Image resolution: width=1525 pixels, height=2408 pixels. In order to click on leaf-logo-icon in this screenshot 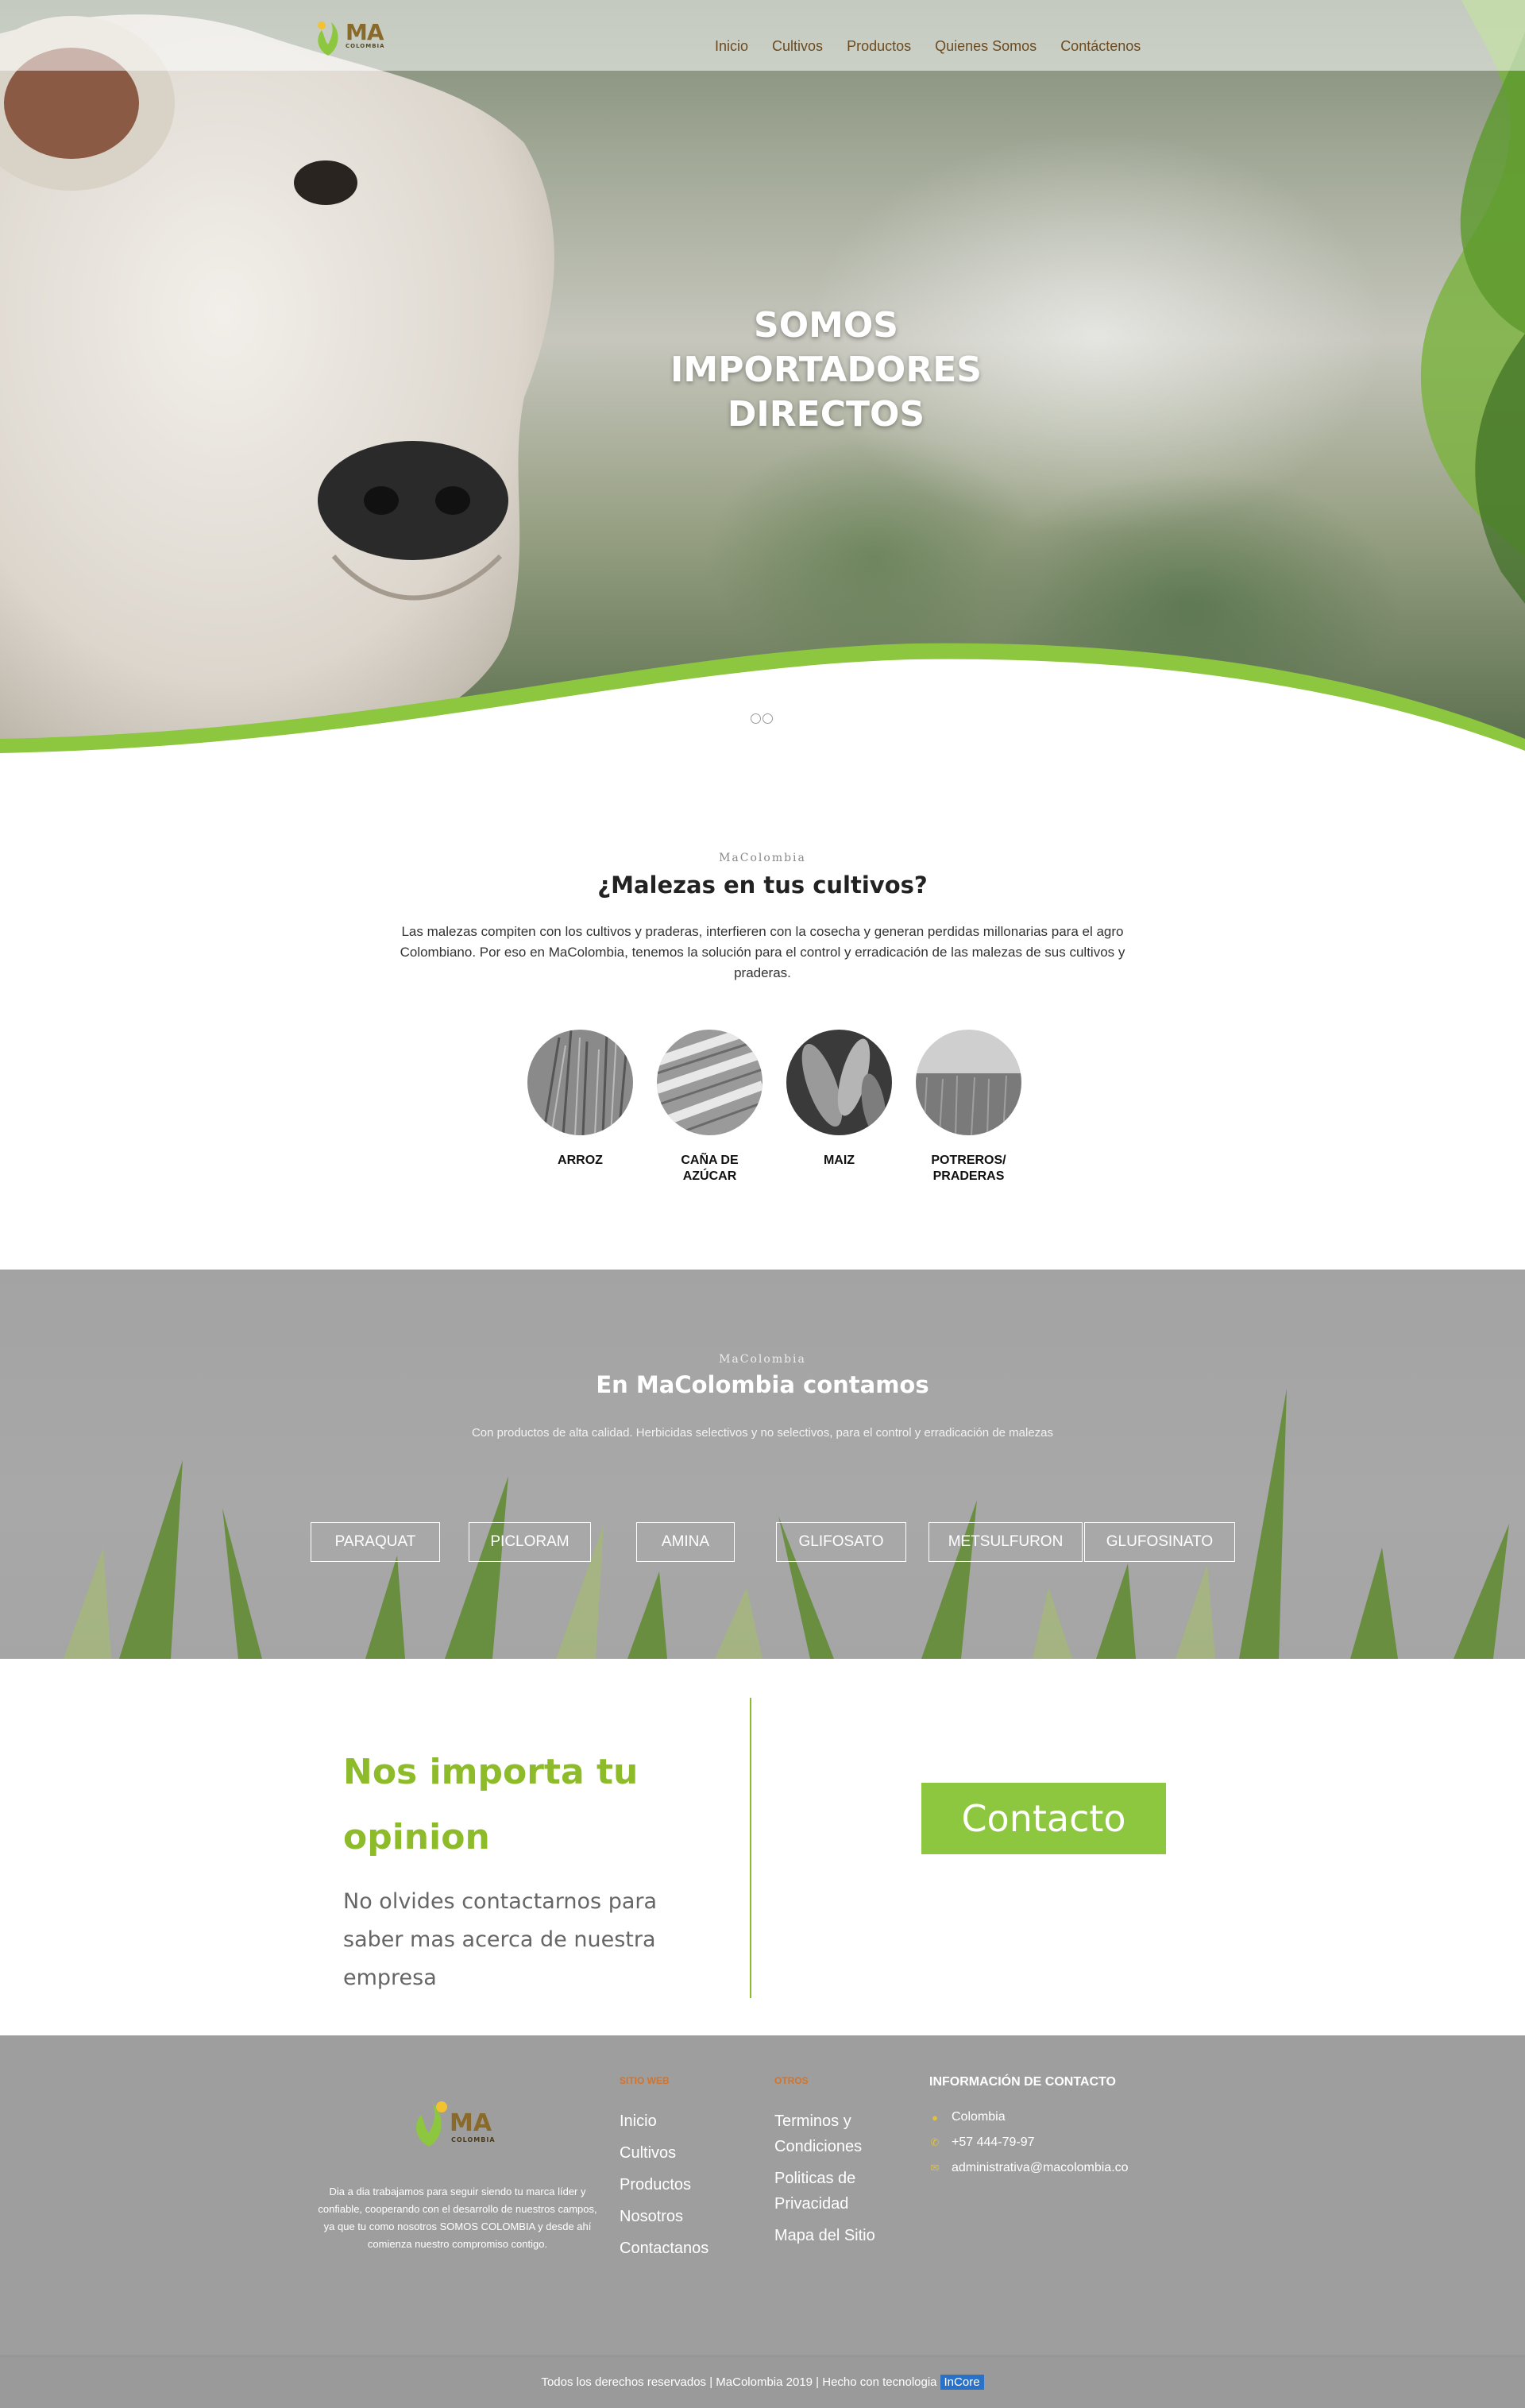, I will do `click(328, 38)`.